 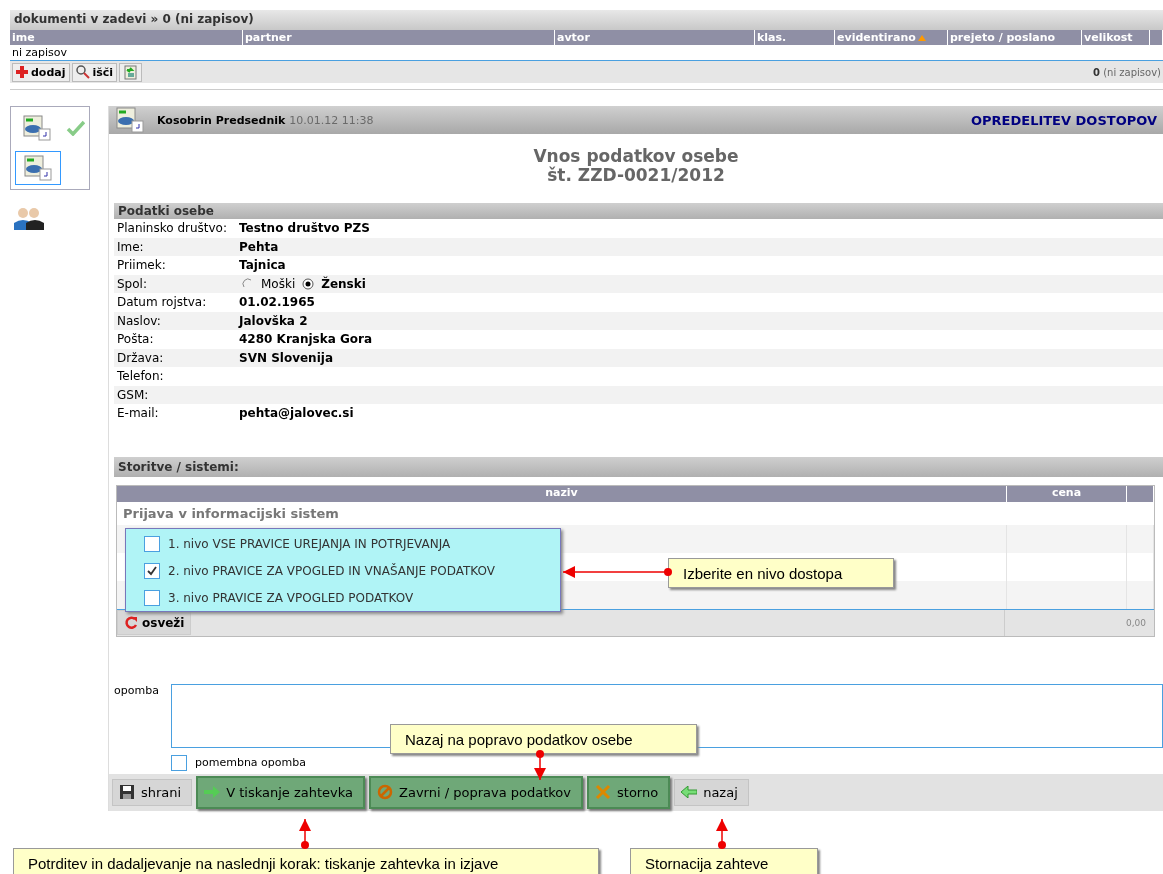 I want to click on field-value: Tajnica, so click(x=262, y=265).